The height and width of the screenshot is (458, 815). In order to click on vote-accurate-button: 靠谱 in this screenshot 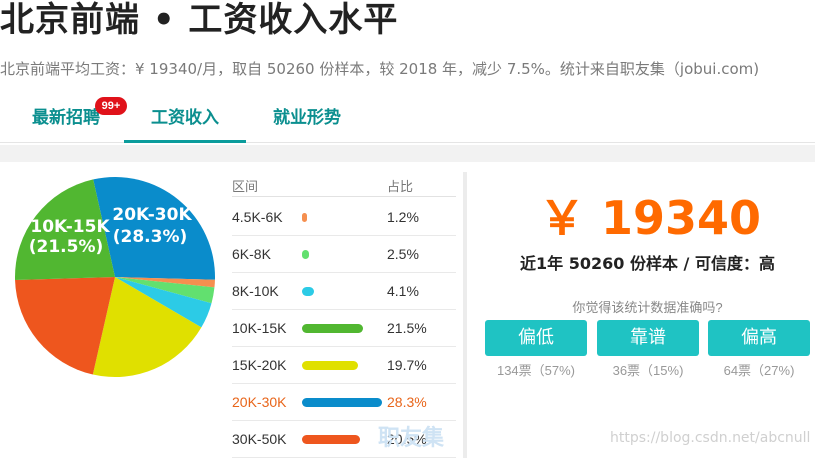, I will do `click(648, 338)`.